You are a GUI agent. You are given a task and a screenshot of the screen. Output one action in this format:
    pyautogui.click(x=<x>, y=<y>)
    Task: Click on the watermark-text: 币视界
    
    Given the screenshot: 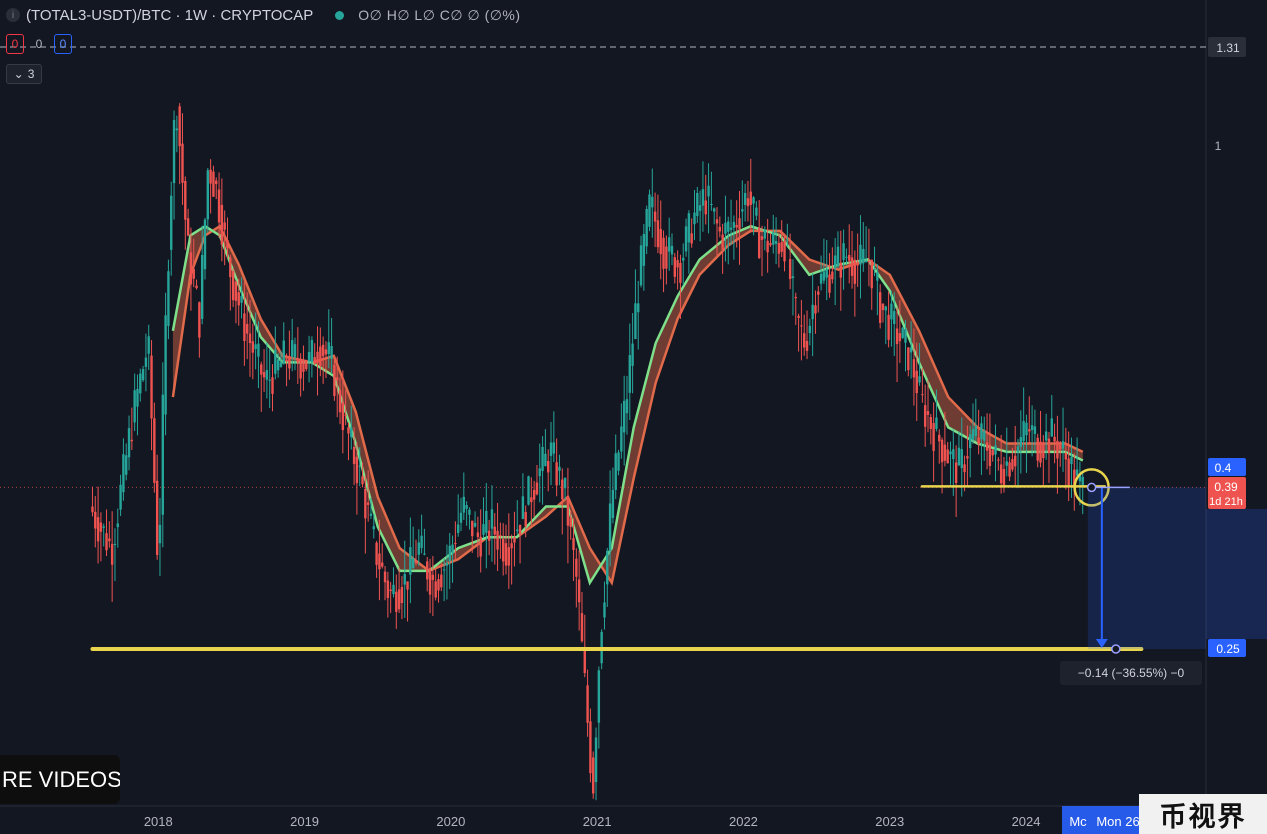 What is the action you would take?
    pyautogui.click(x=1203, y=817)
    